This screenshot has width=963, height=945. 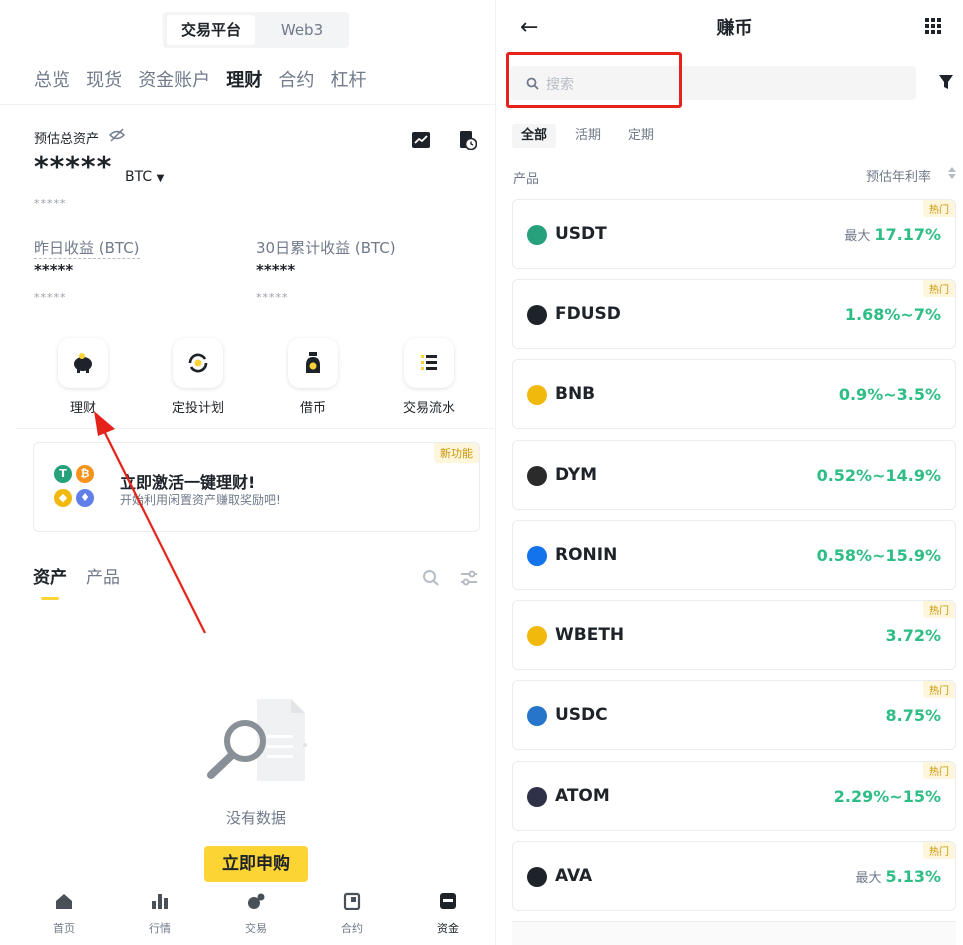 What do you see at coordinates (537, 476) in the screenshot?
I see `dym-coin-icon` at bounding box center [537, 476].